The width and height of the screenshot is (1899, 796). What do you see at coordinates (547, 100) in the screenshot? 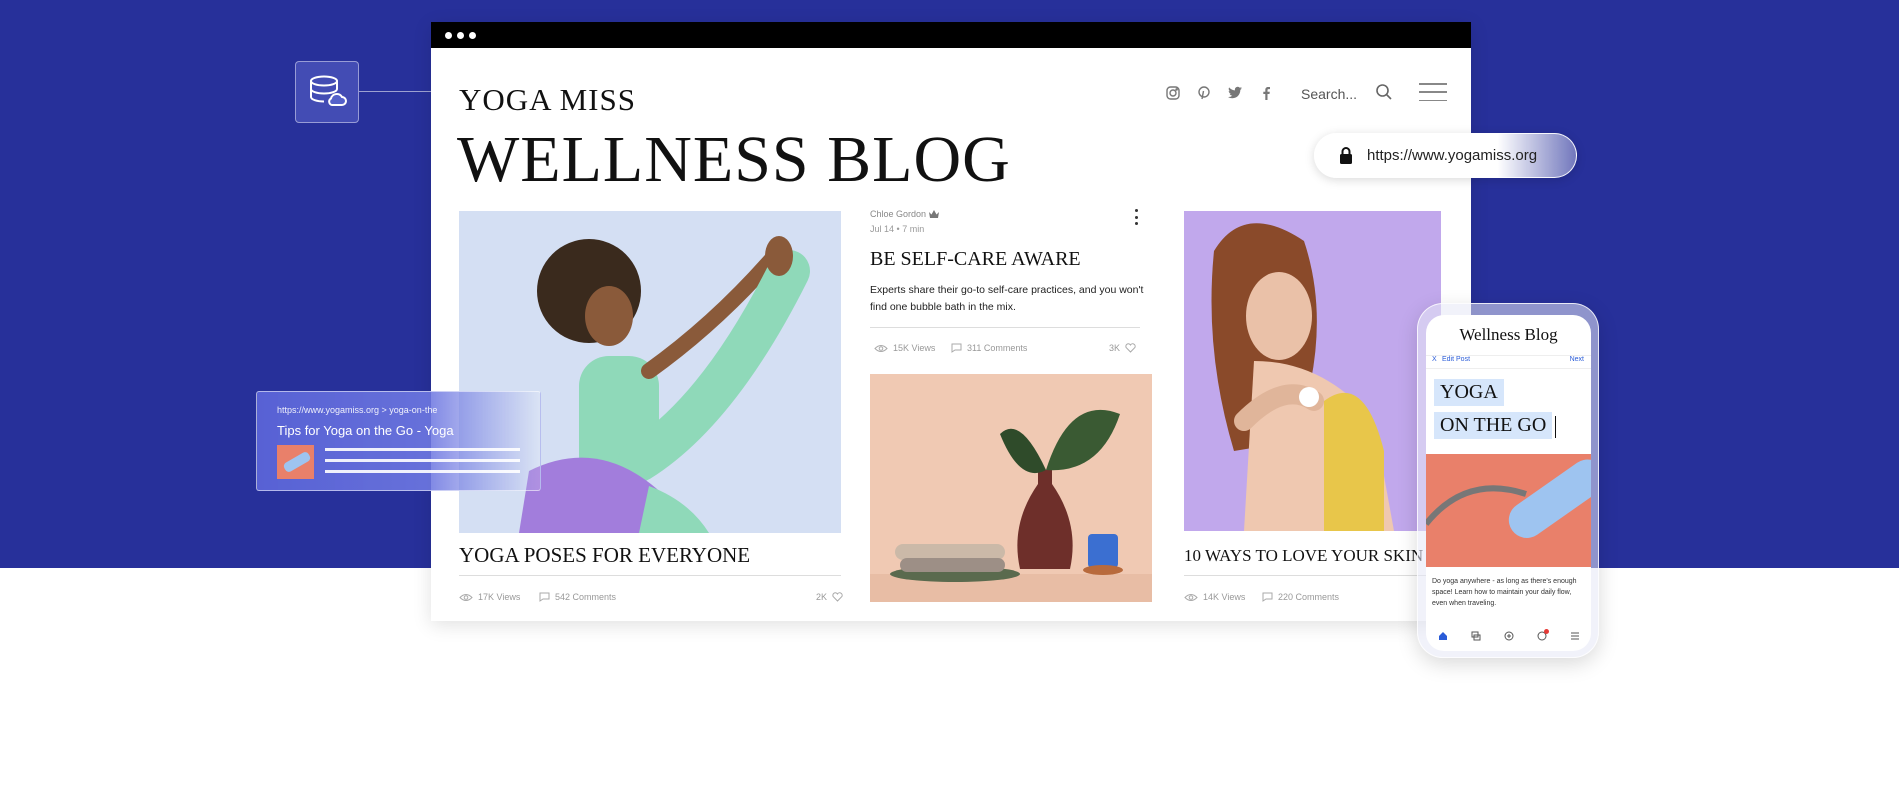
I see `site-name: YOGA MISS` at bounding box center [547, 100].